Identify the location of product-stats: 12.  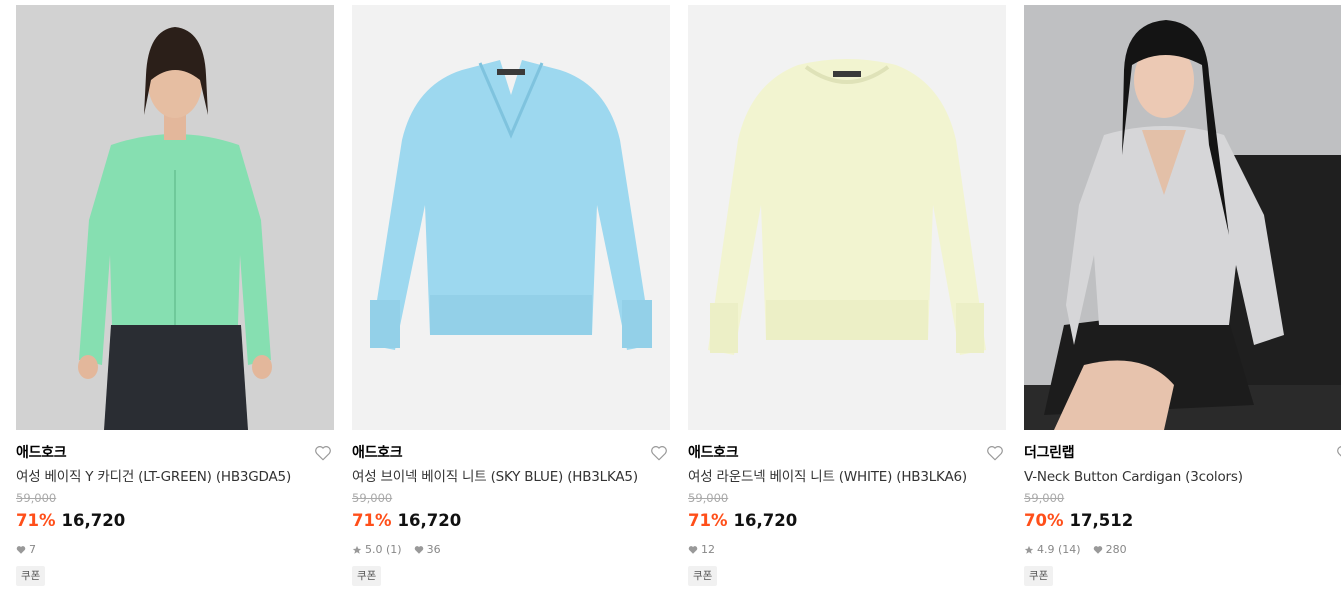
(847, 550).